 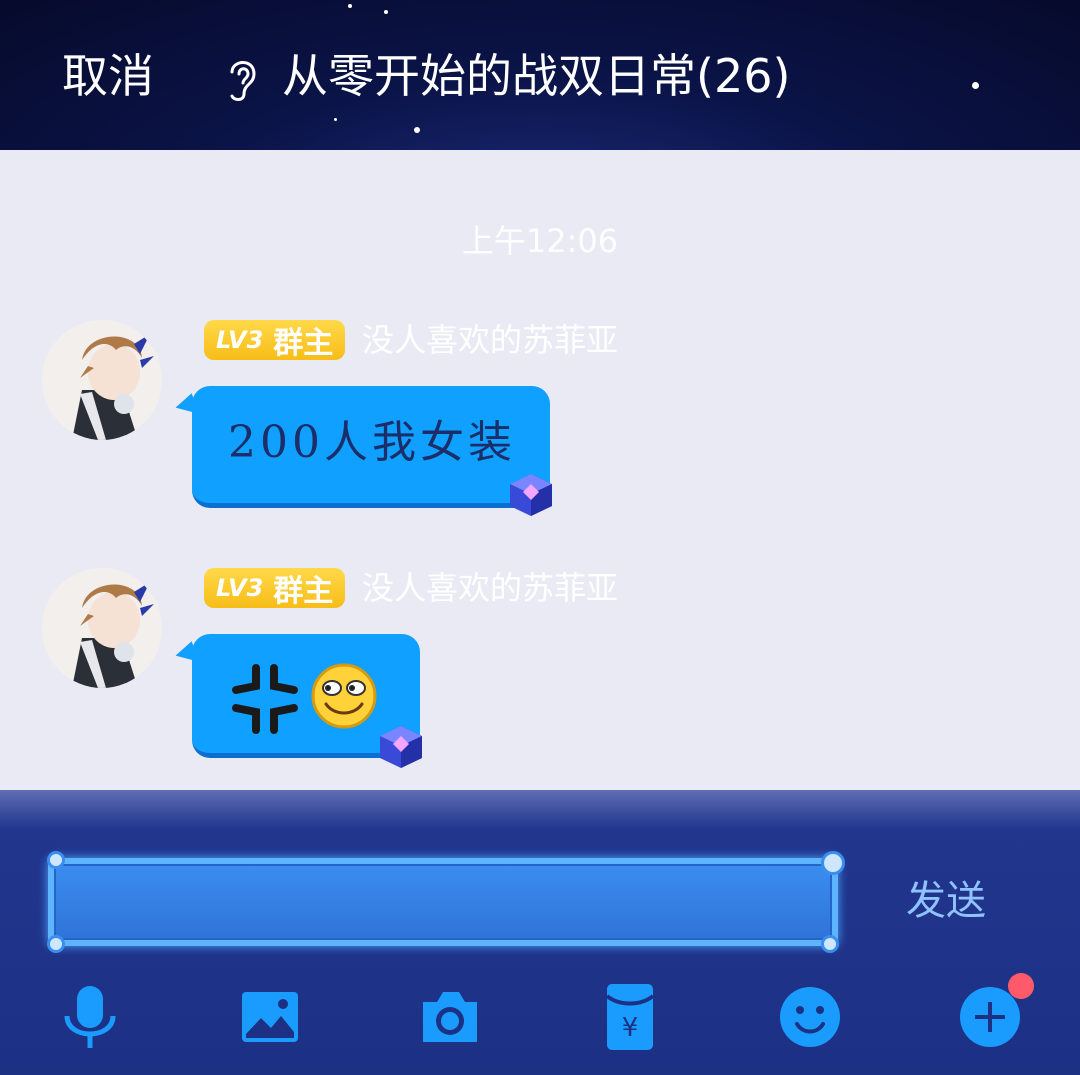 What do you see at coordinates (90, 1017) in the screenshot?
I see `microphone-icon` at bounding box center [90, 1017].